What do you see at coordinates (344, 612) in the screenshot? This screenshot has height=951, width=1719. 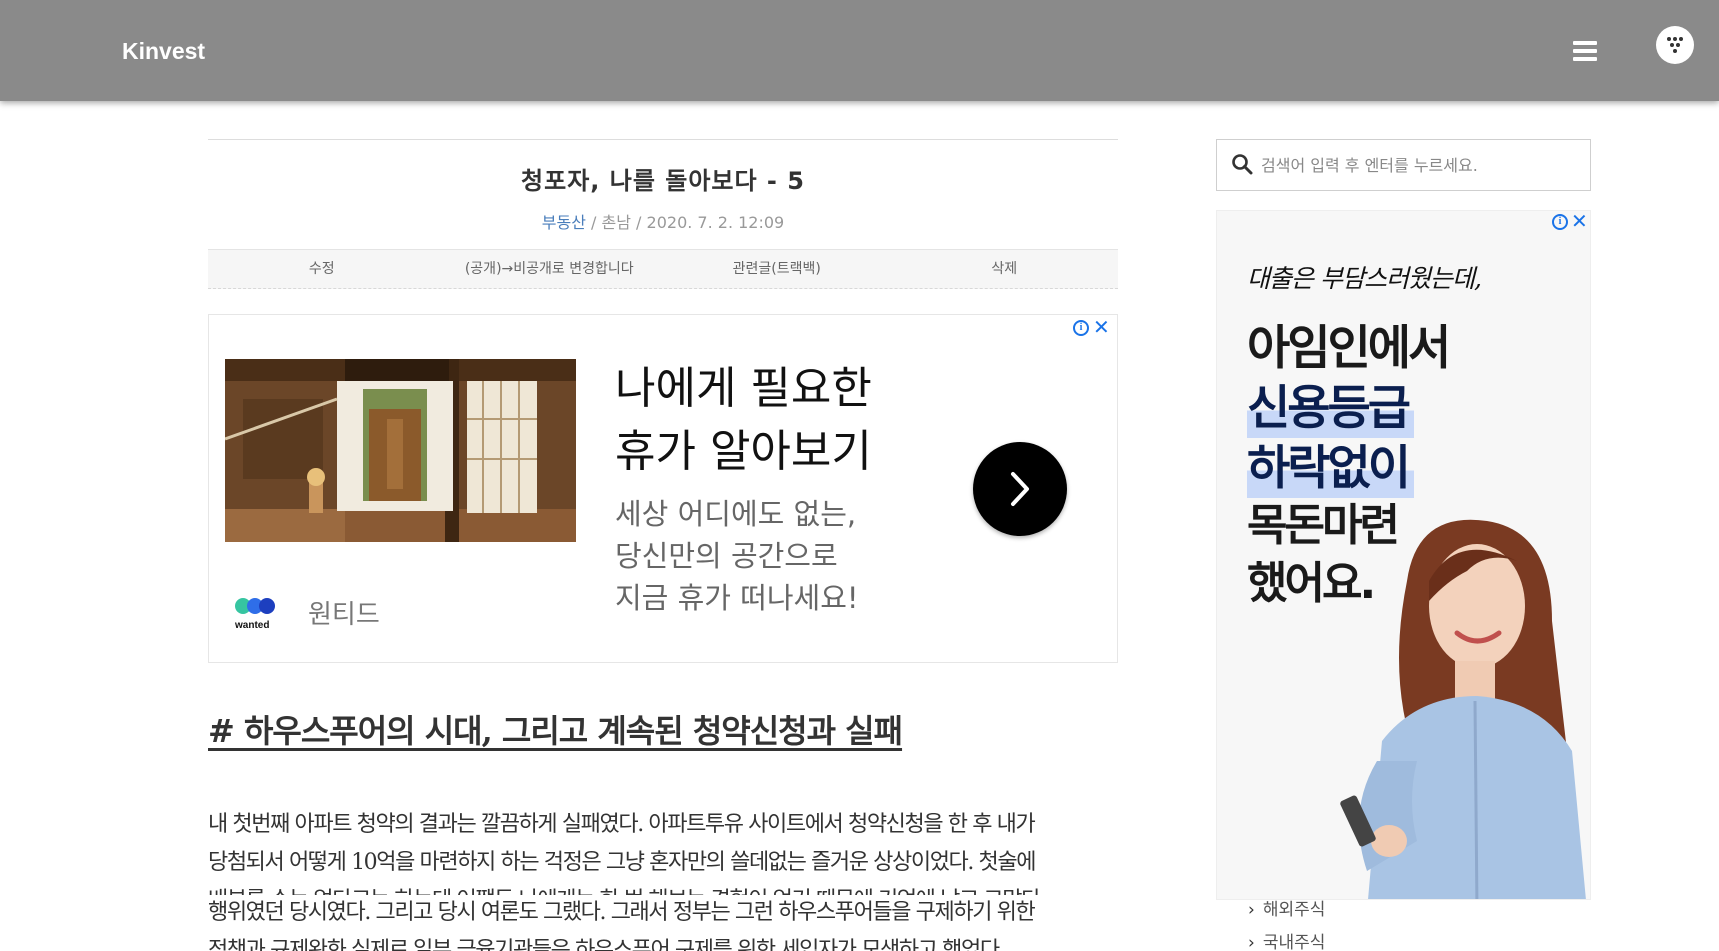 I see `ad-advertiser-name: 원티드` at bounding box center [344, 612].